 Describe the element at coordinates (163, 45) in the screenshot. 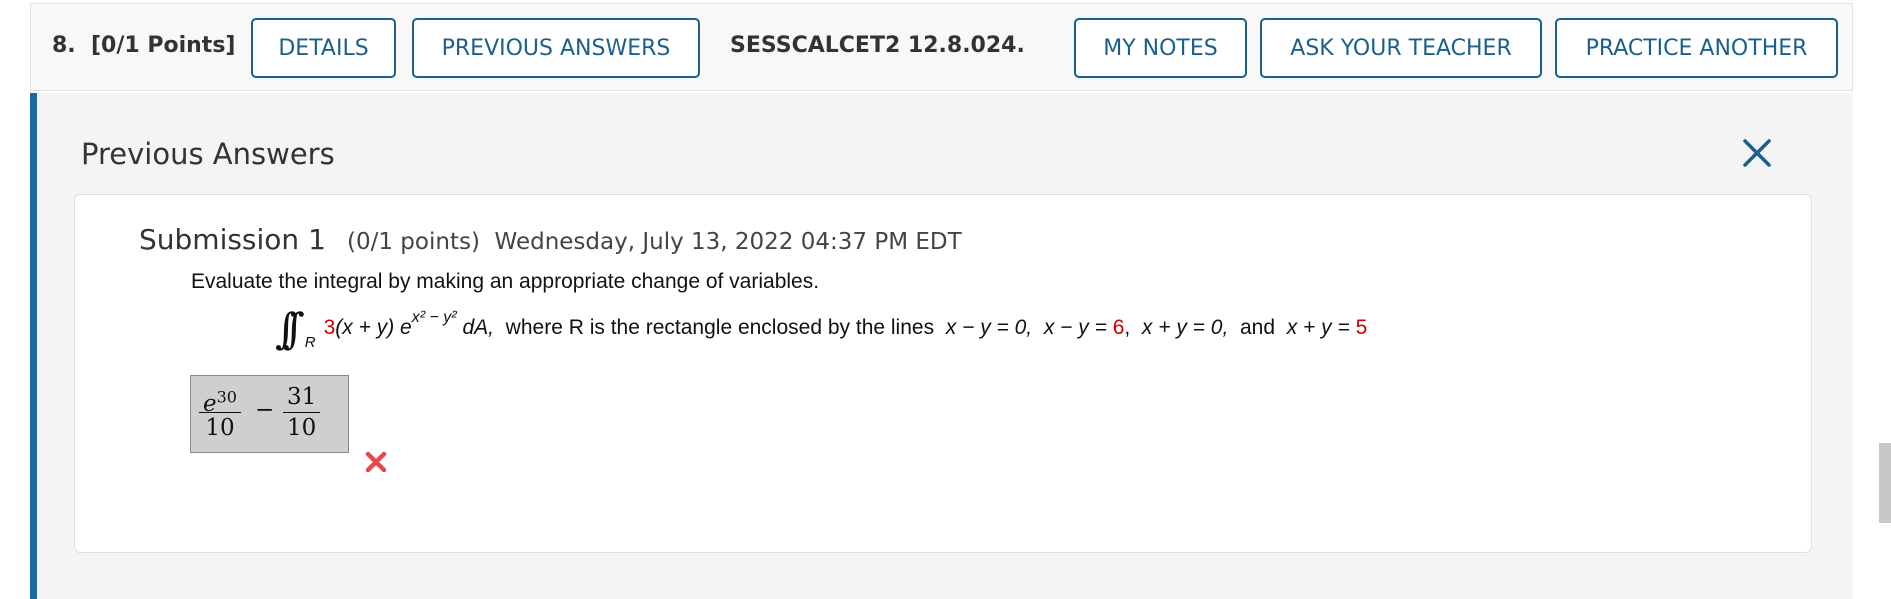

I see `question-points: [0/1 Points]` at that location.